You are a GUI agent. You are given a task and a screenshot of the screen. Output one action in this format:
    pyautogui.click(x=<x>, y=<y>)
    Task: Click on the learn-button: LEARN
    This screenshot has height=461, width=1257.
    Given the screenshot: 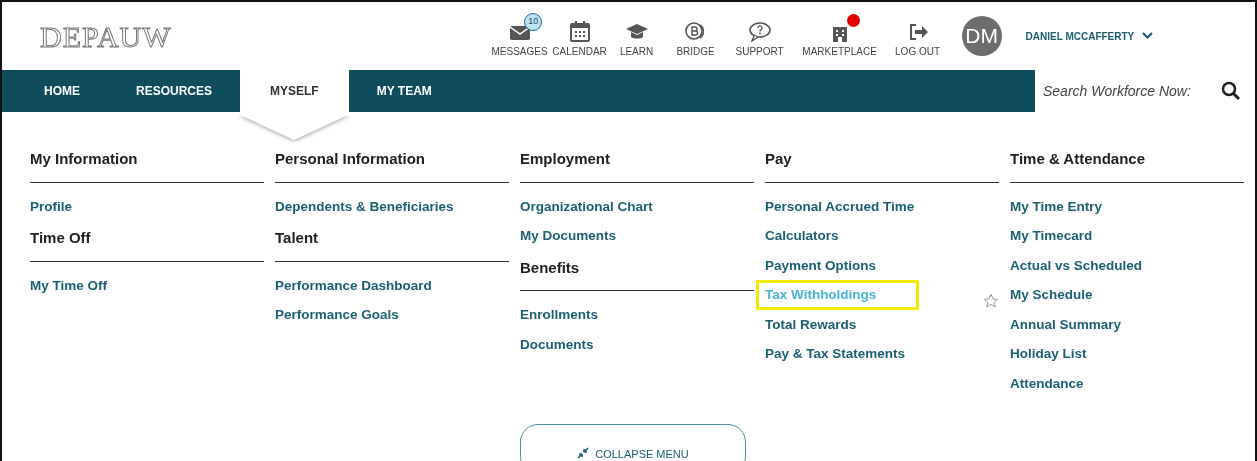 What is the action you would take?
    pyautogui.click(x=636, y=36)
    